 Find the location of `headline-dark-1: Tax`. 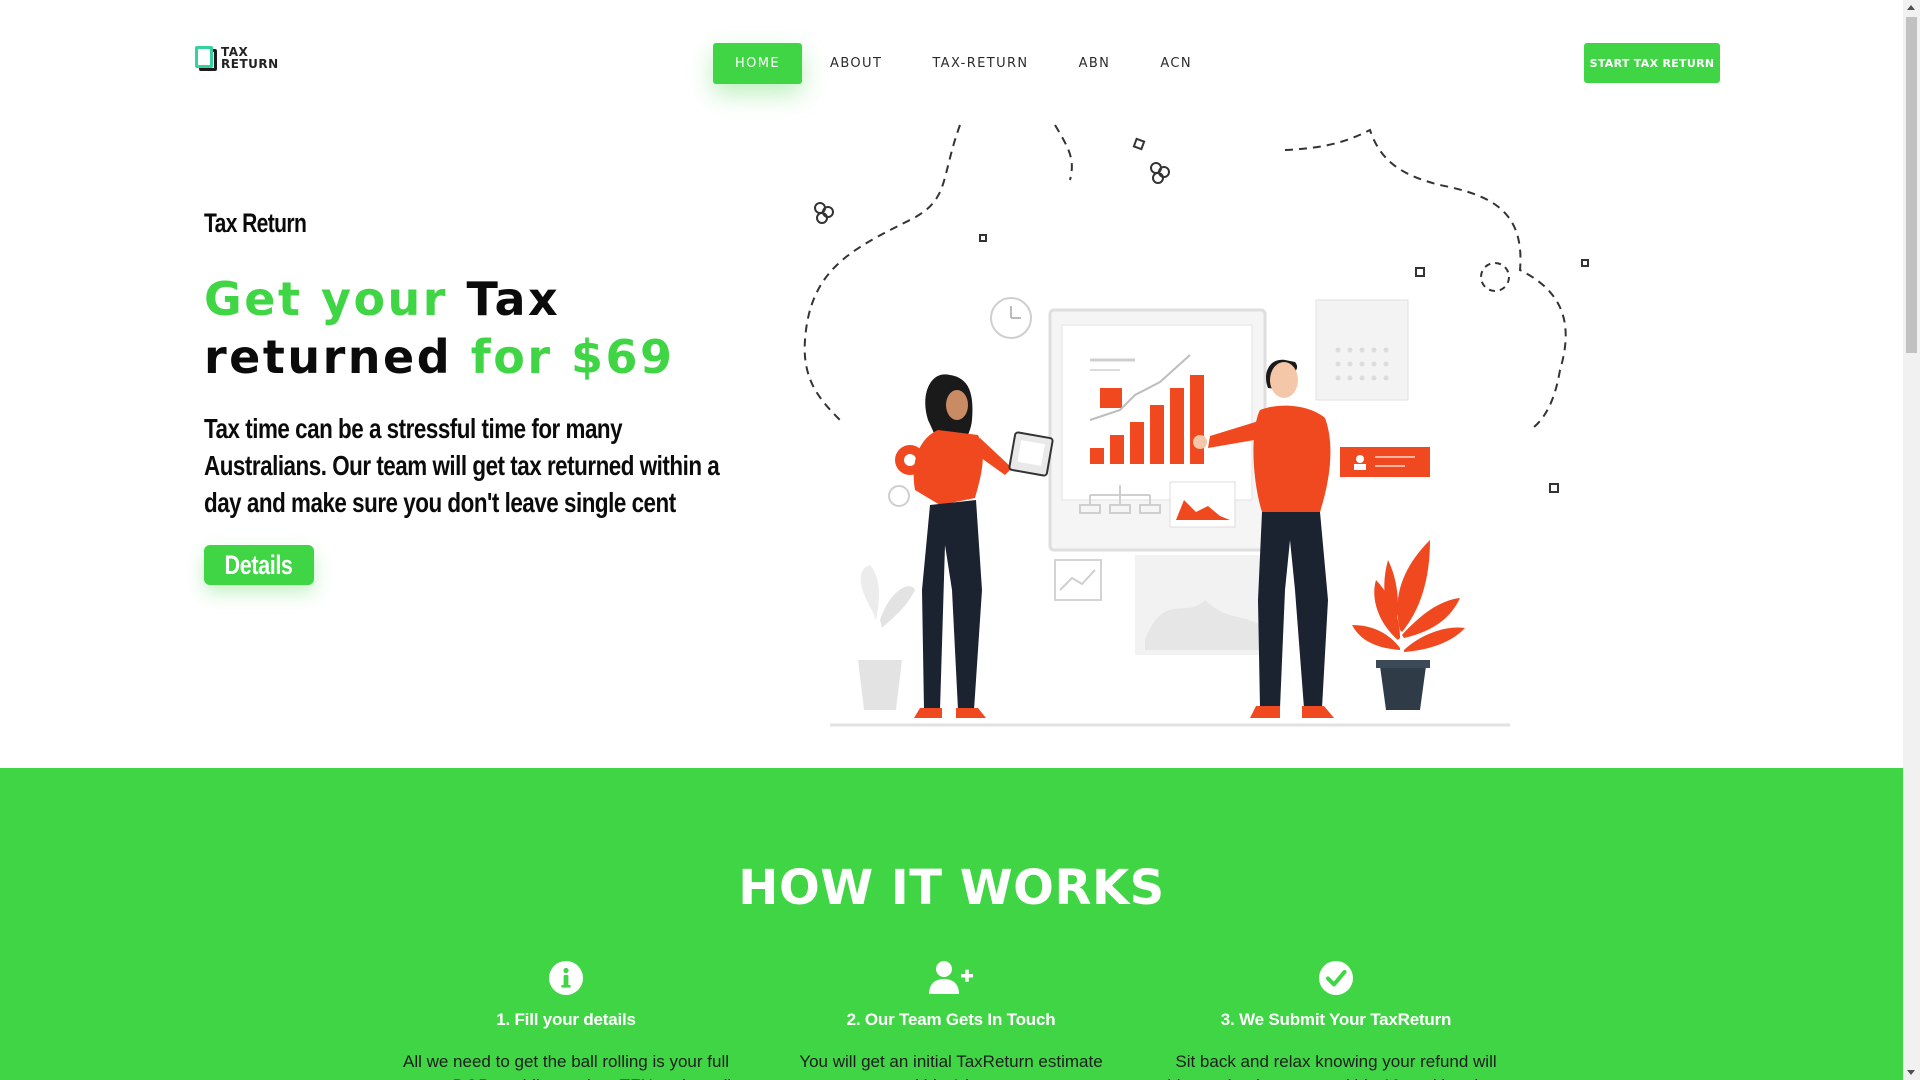

headline-dark-1: Tax is located at coordinates (504, 299).